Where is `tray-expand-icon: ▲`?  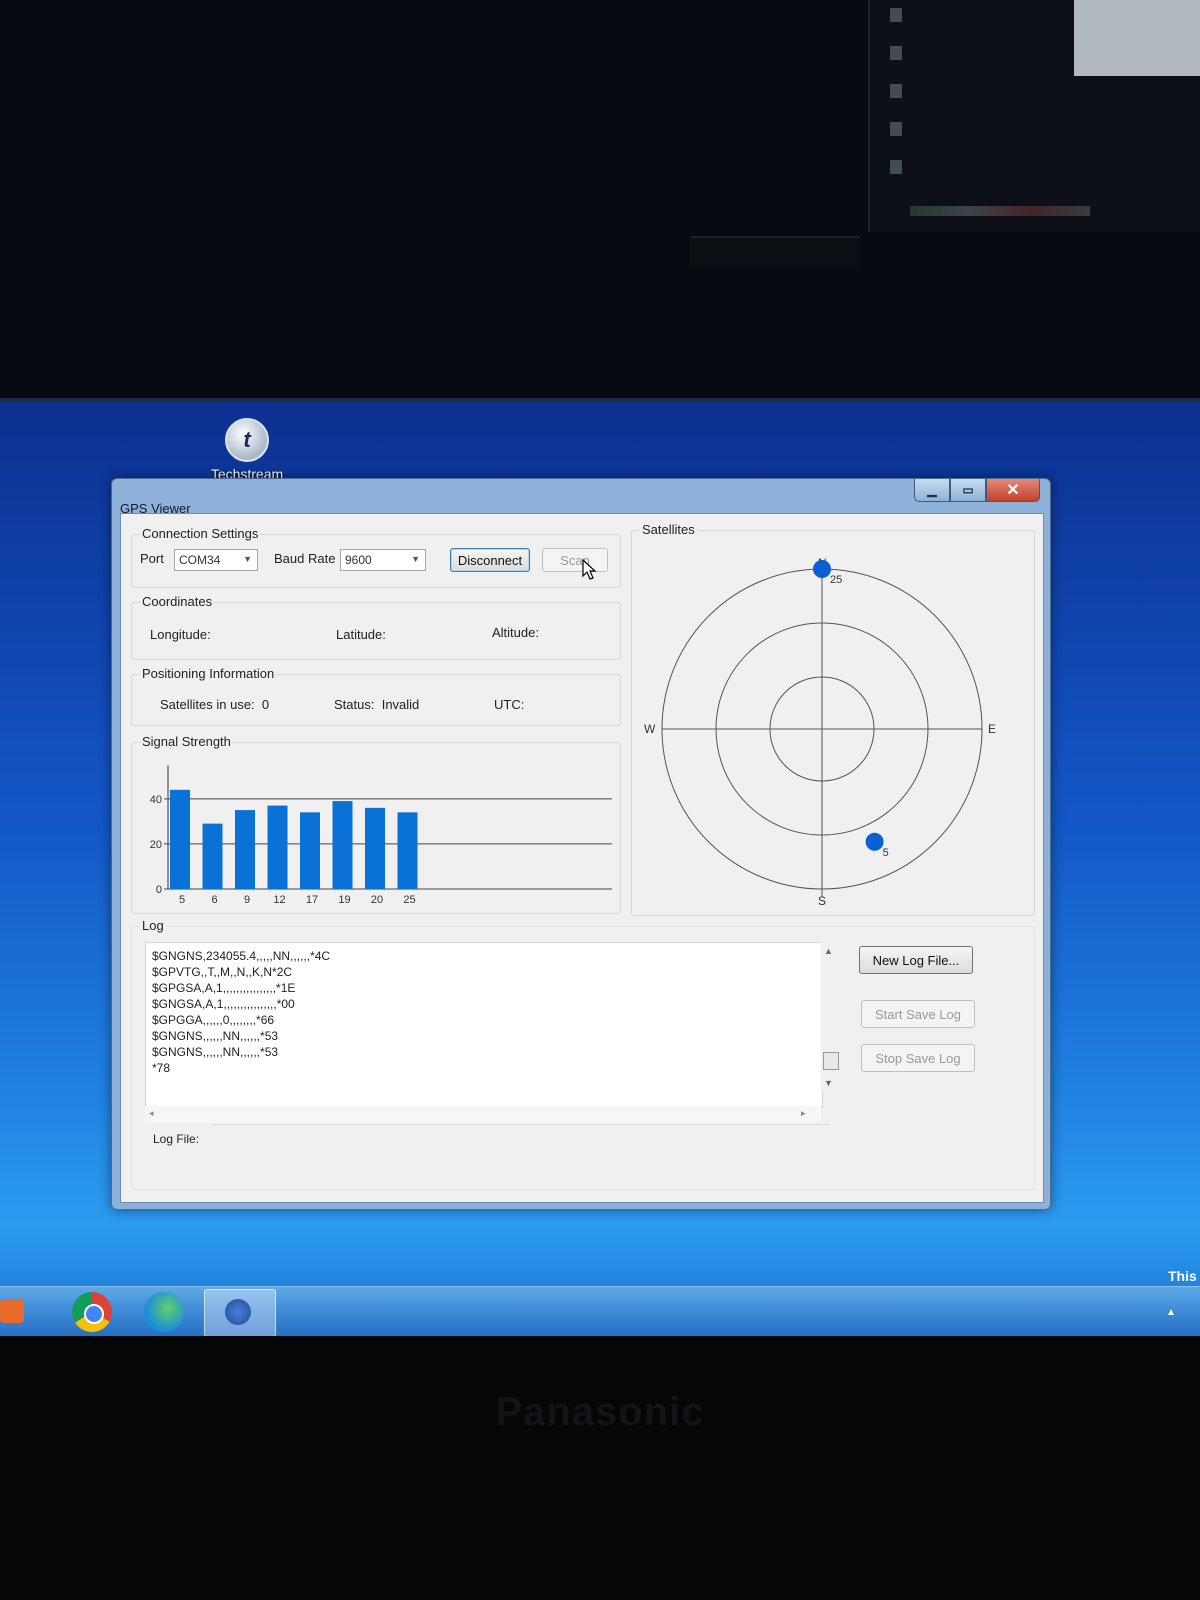
tray-expand-icon: ▲ is located at coordinates (1171, 1312).